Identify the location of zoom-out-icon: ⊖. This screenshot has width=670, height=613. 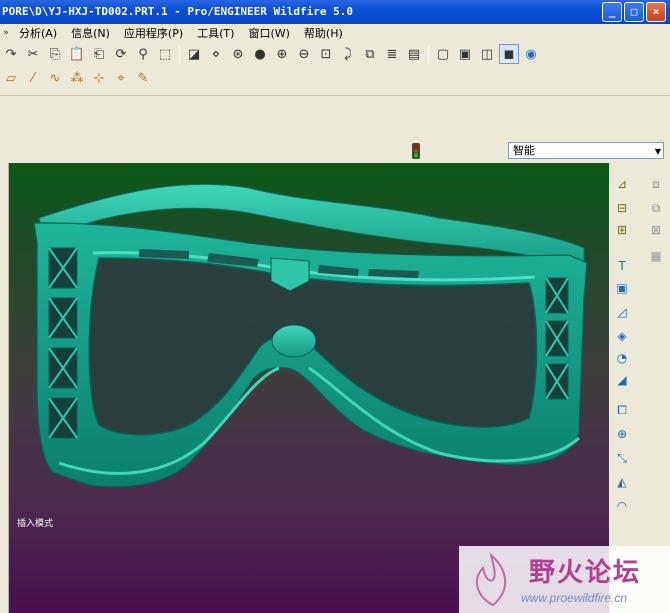
(304, 54).